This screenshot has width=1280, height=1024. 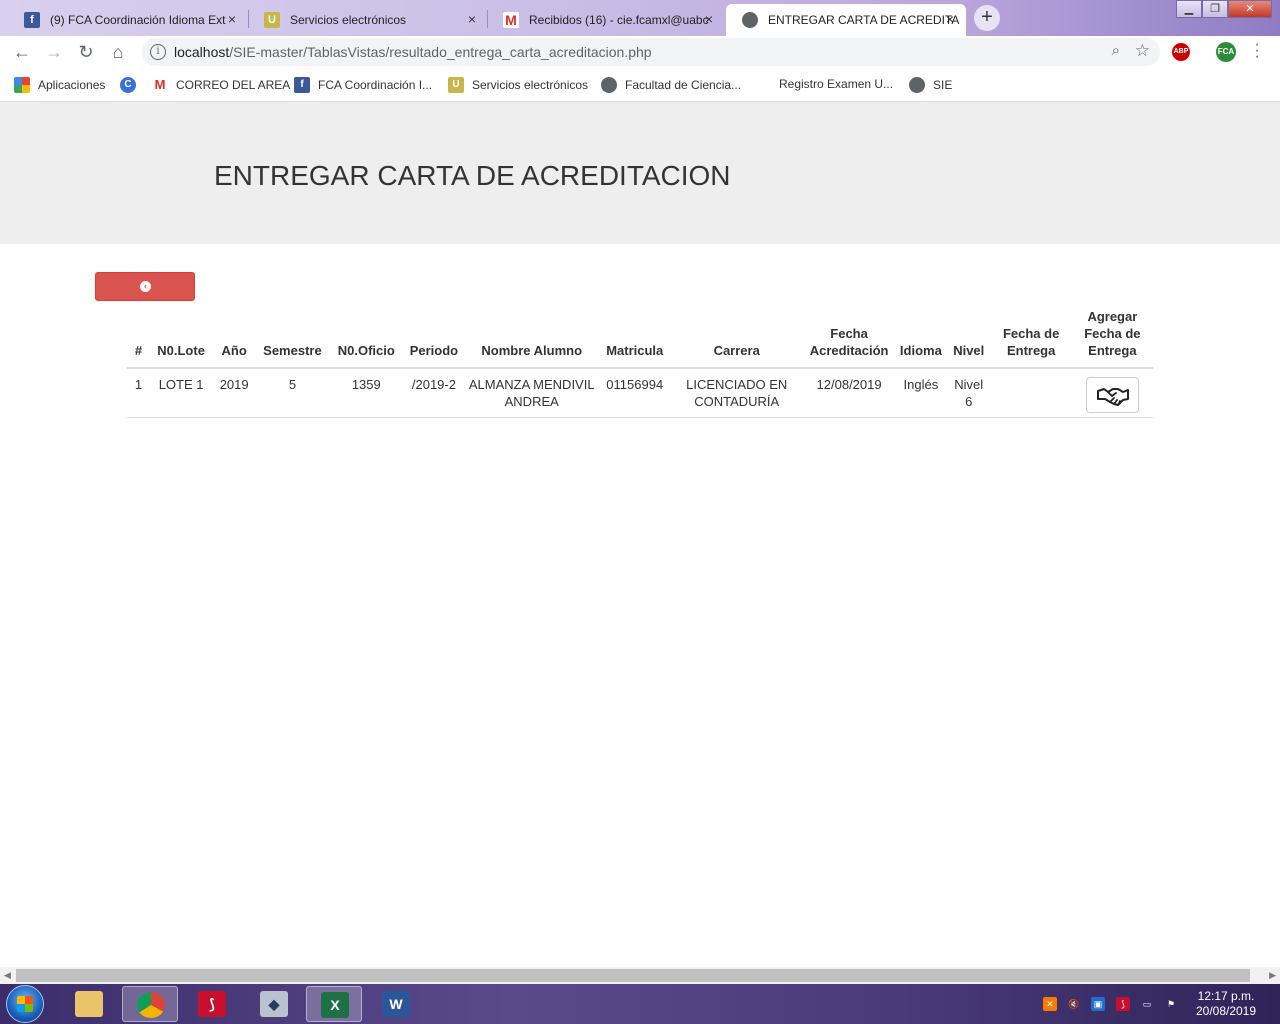 I want to click on bookmark-cengage: C, so click(x=132, y=85).